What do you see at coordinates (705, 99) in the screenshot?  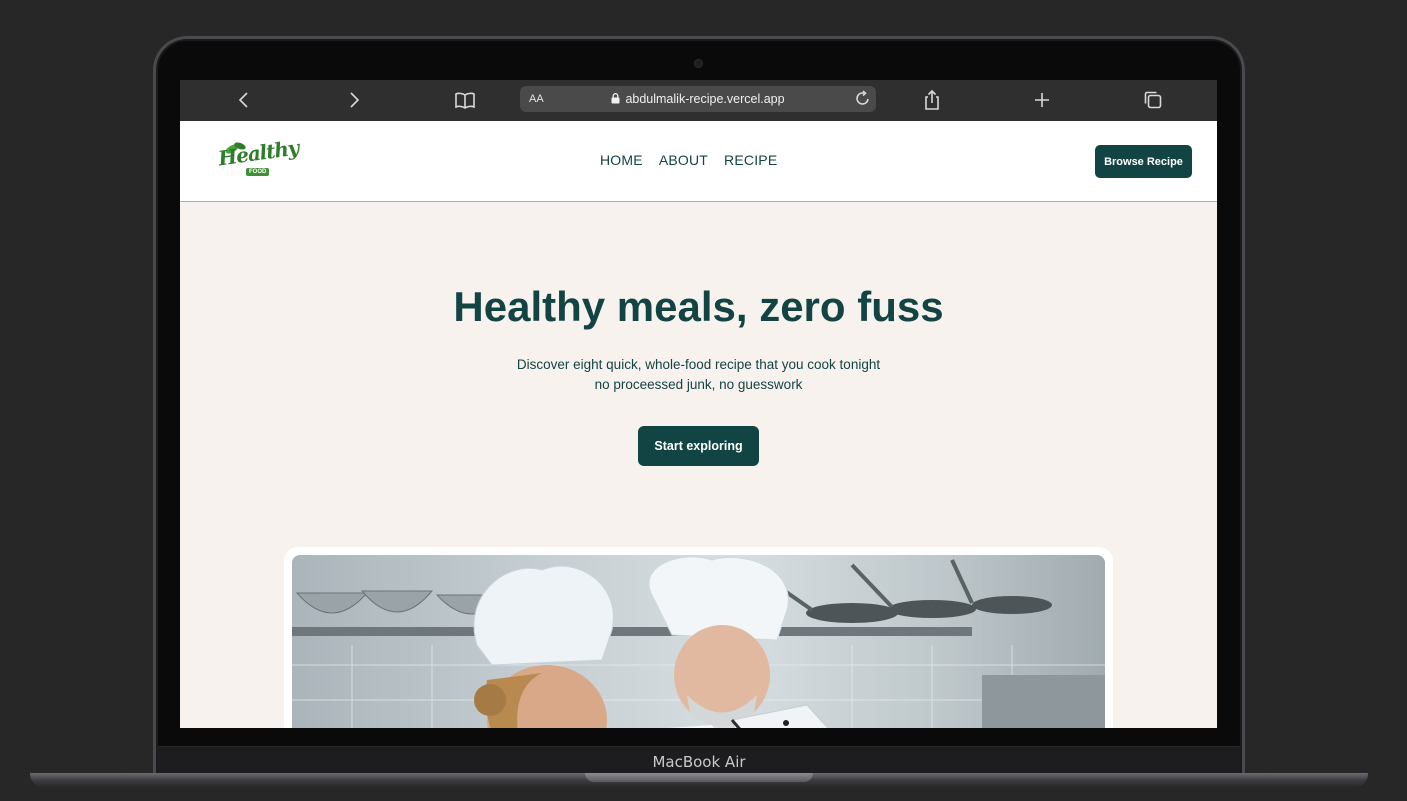 I see `url-text: abdulmalik-recipe.vercel.app` at bounding box center [705, 99].